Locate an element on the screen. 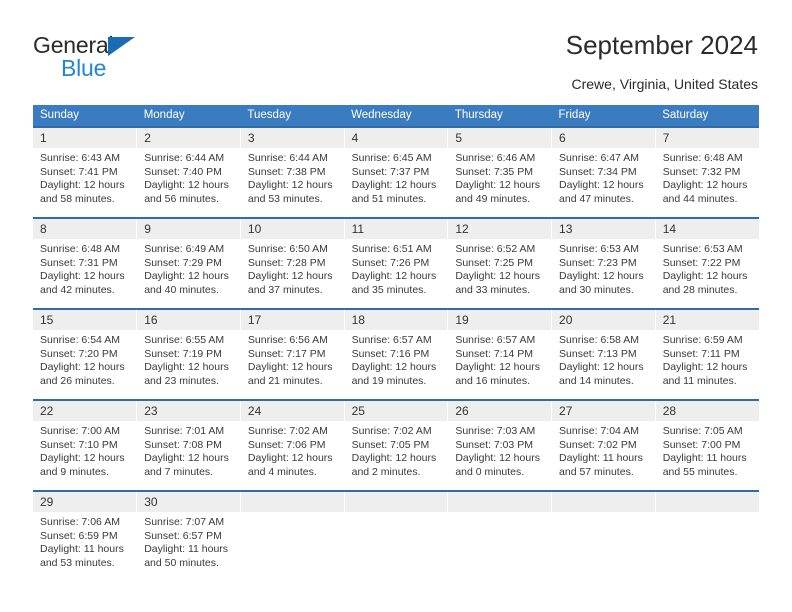 The height and width of the screenshot is (612, 792). sunrise-text: Sunrise: 7:00 AM is located at coordinates (80, 431).